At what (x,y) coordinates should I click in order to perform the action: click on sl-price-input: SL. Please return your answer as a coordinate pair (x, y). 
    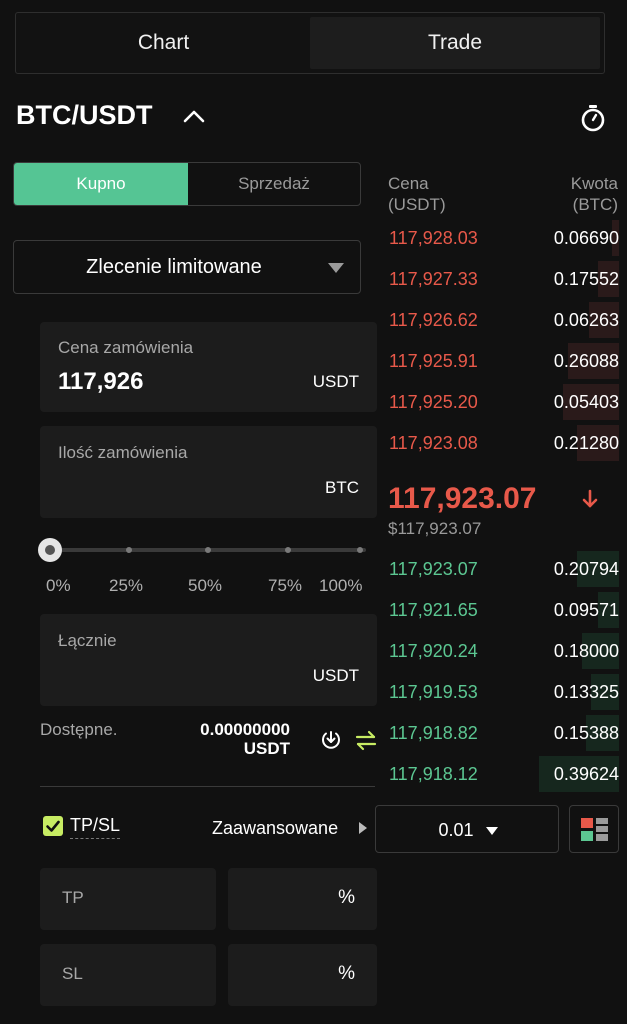
    Looking at the image, I should click on (128, 975).